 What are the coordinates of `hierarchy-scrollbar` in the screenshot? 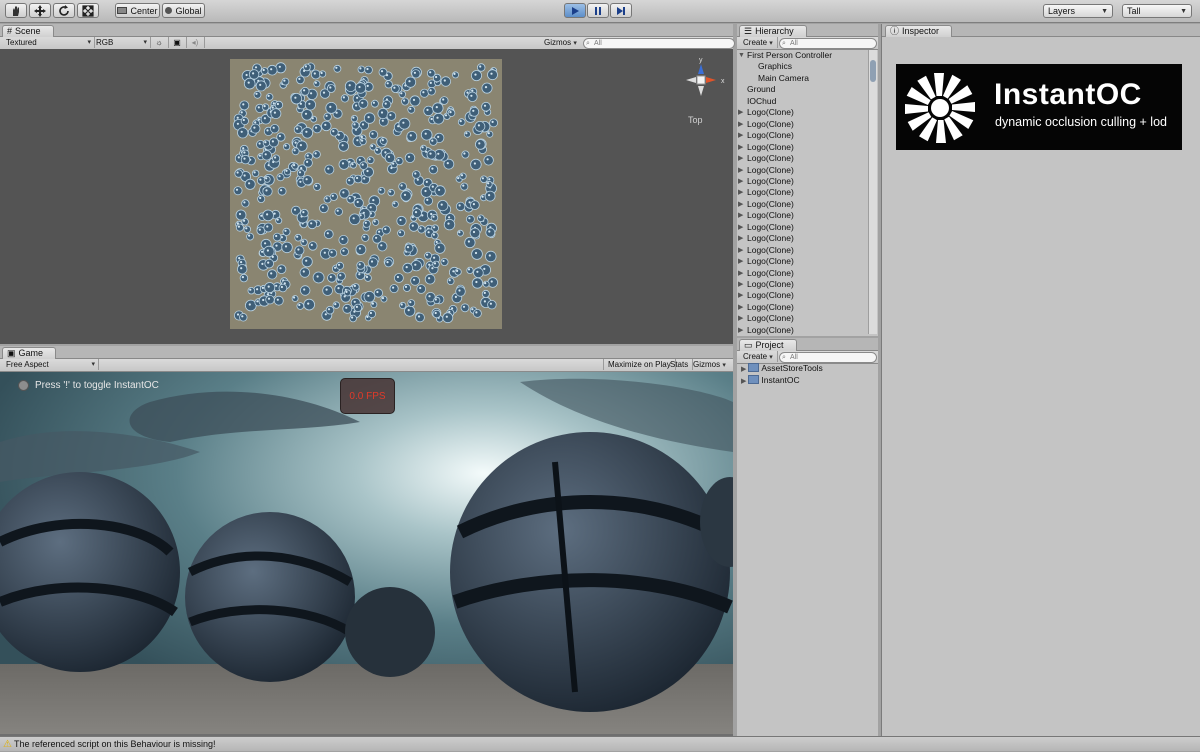 It's located at (872, 192).